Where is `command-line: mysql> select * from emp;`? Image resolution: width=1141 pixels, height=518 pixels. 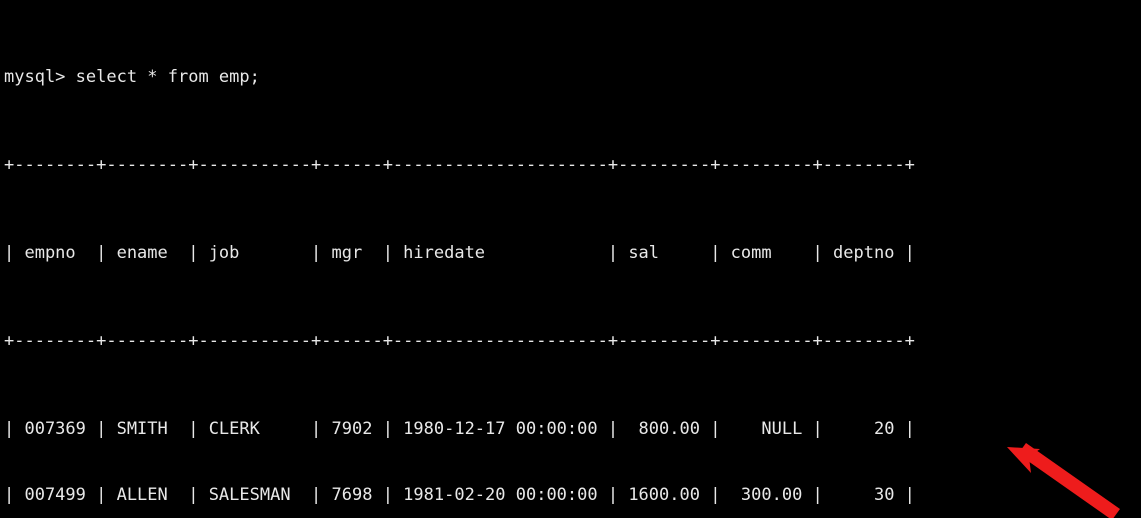 command-line: mysql> select * from emp; is located at coordinates (132, 77).